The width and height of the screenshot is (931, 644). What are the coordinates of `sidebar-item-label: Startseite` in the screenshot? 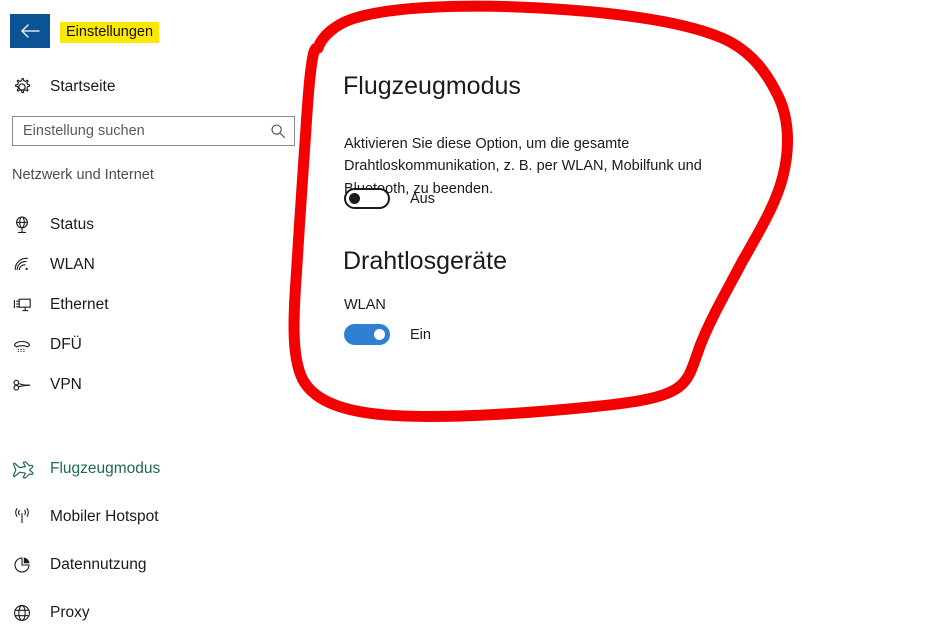 It's located at (83, 86).